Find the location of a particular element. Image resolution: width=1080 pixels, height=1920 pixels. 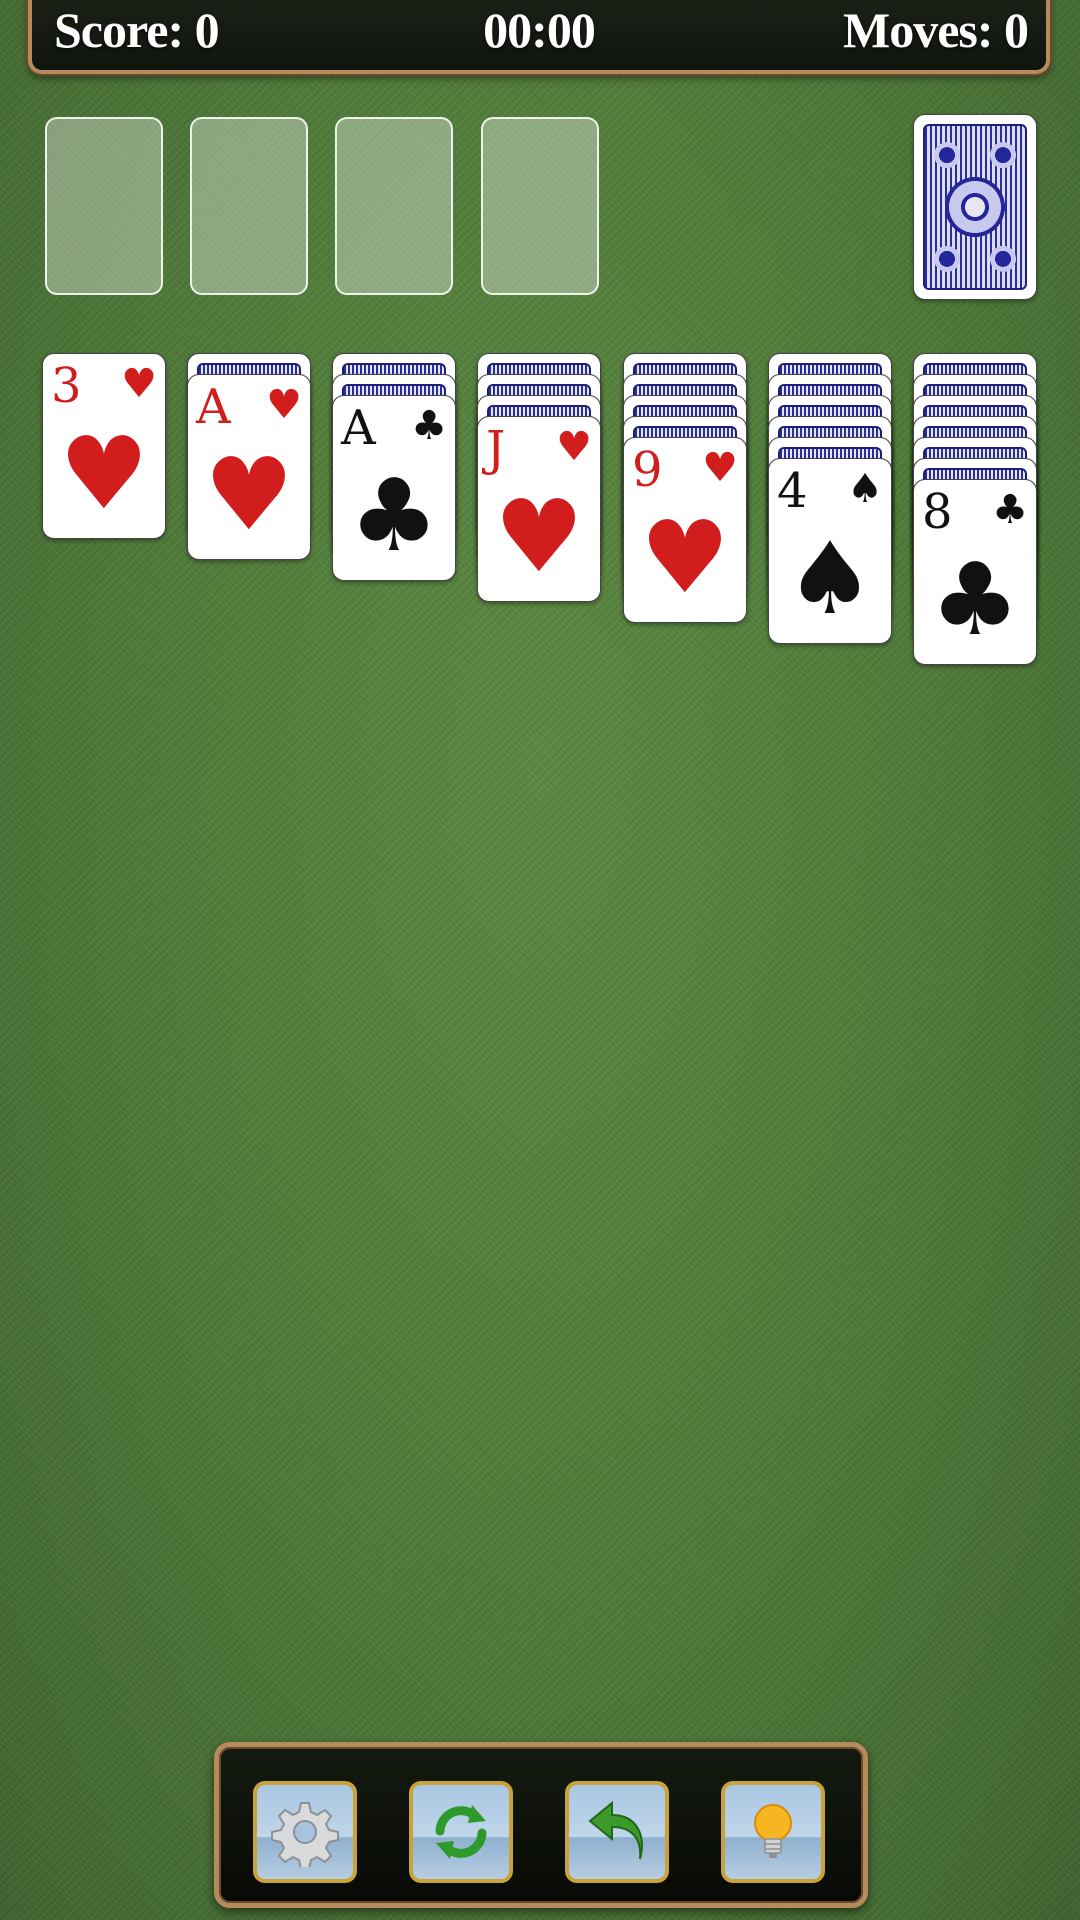

tableau-card: A ♥ ♥ is located at coordinates (249, 467).